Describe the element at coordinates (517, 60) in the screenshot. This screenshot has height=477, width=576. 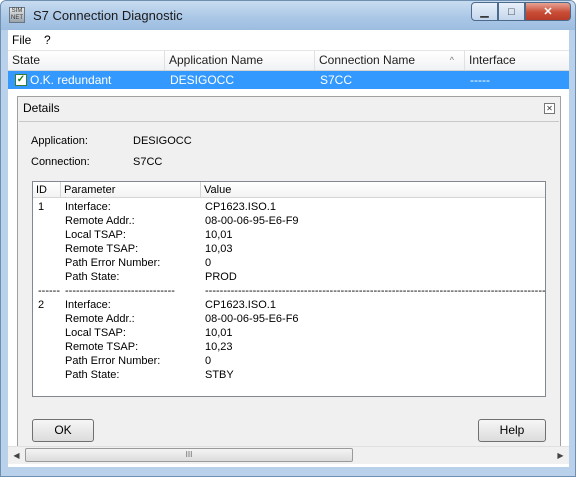
I see `column-header-interface: Interface` at that location.